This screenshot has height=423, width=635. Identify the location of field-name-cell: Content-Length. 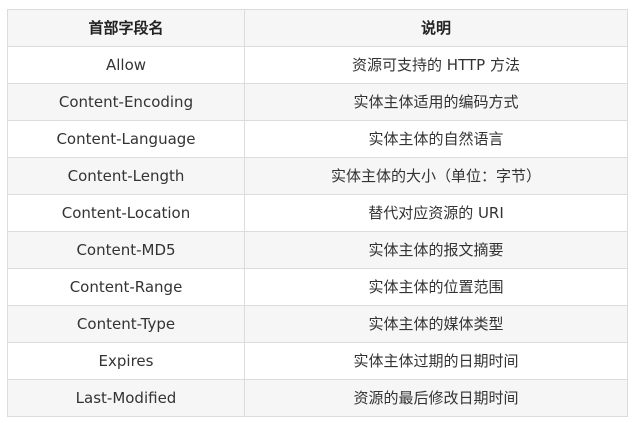
(126, 176).